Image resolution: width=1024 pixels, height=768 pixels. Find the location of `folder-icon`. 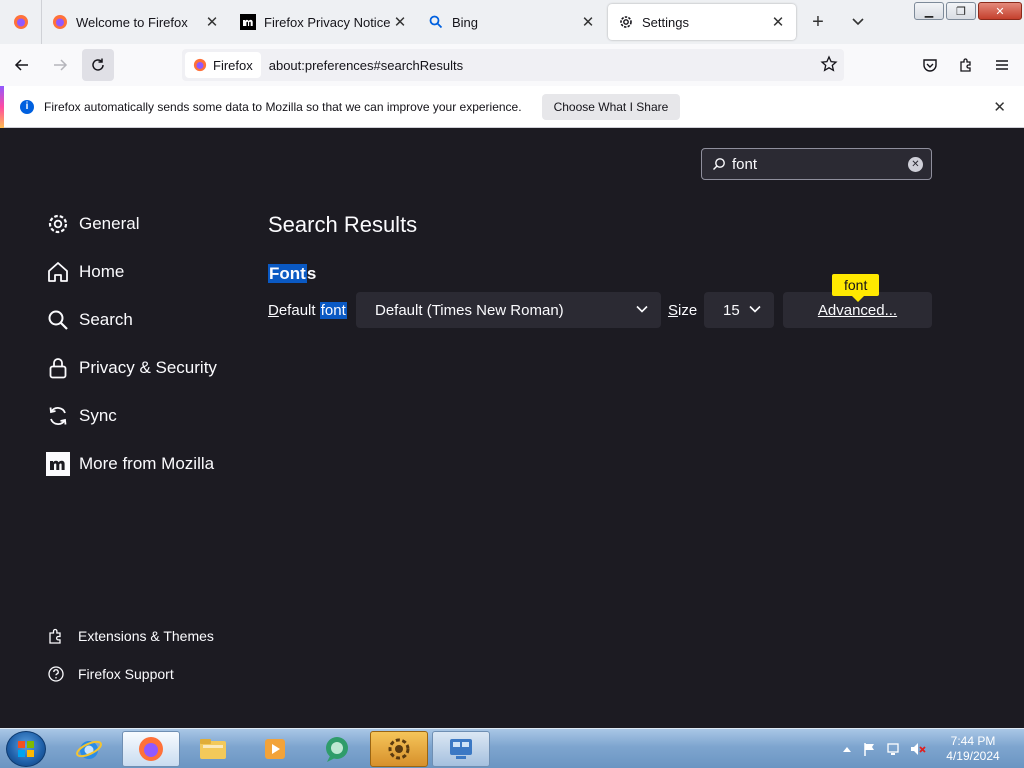

folder-icon is located at coordinates (213, 749).